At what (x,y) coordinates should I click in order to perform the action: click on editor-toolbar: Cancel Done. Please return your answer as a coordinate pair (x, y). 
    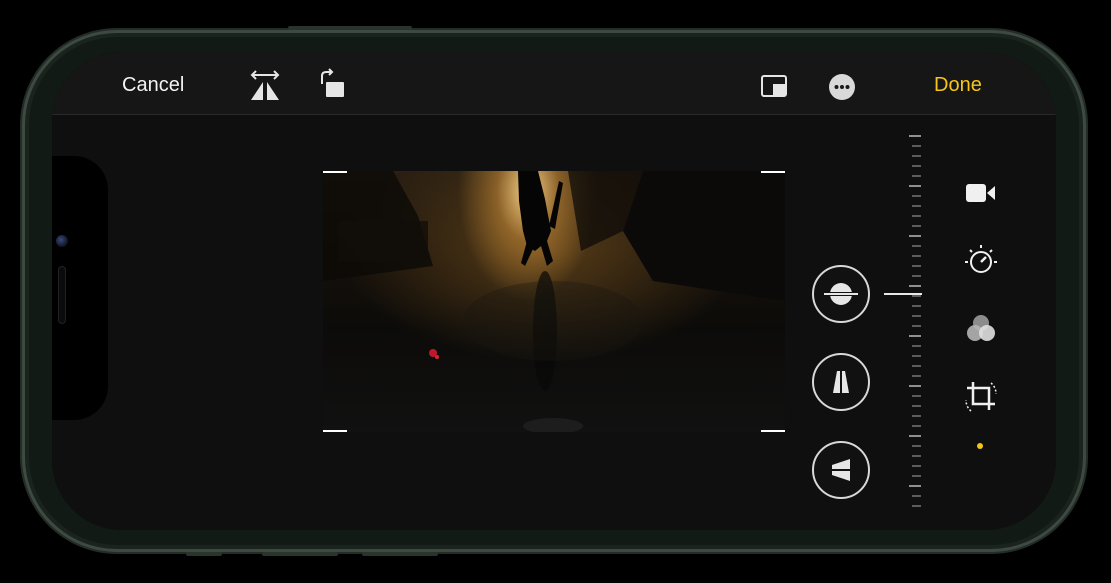
    Looking at the image, I should click on (554, 83).